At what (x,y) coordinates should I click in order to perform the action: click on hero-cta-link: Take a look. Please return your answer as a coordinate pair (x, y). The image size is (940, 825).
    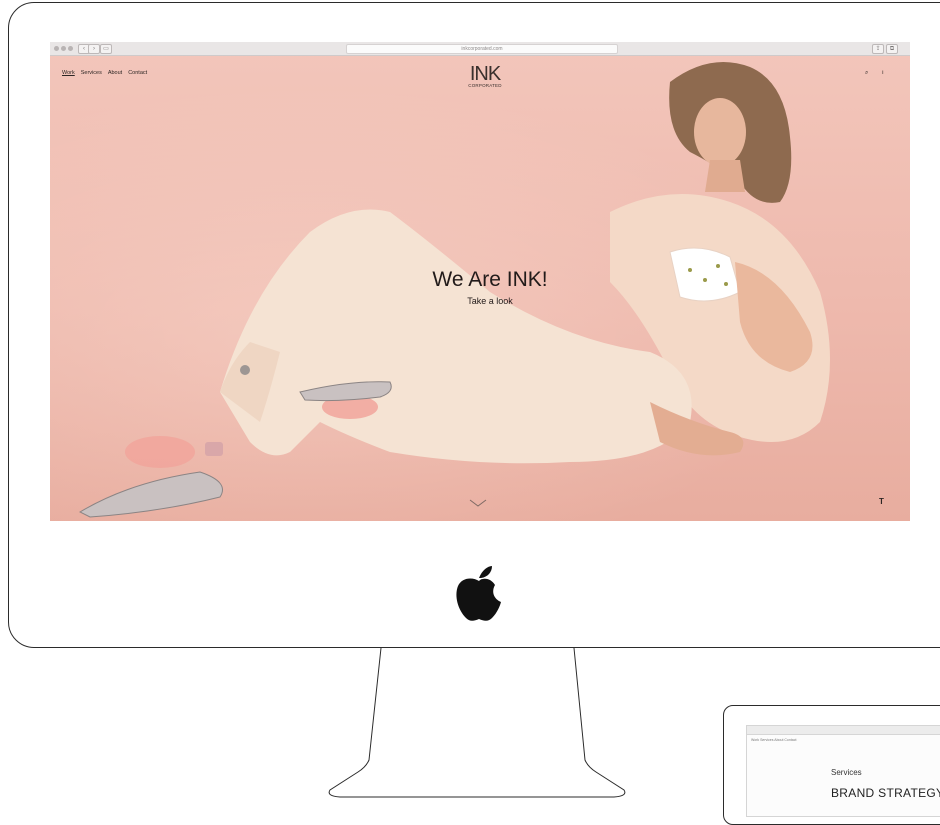
    Looking at the image, I should click on (490, 301).